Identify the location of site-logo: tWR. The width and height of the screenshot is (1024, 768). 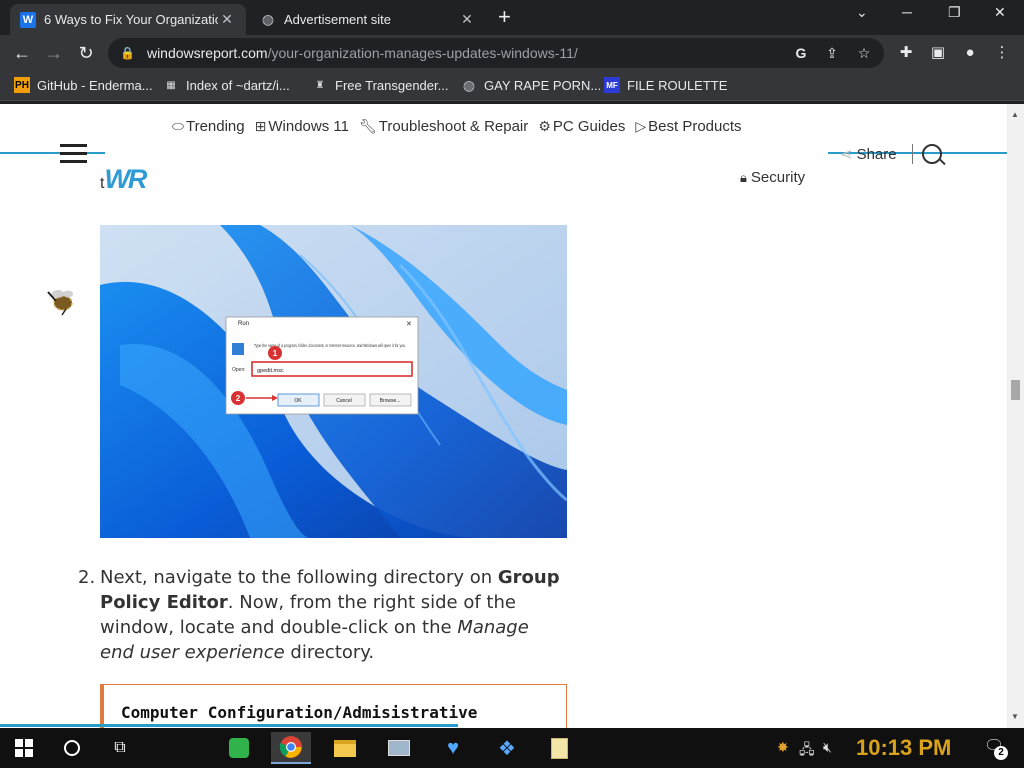
(123, 179).